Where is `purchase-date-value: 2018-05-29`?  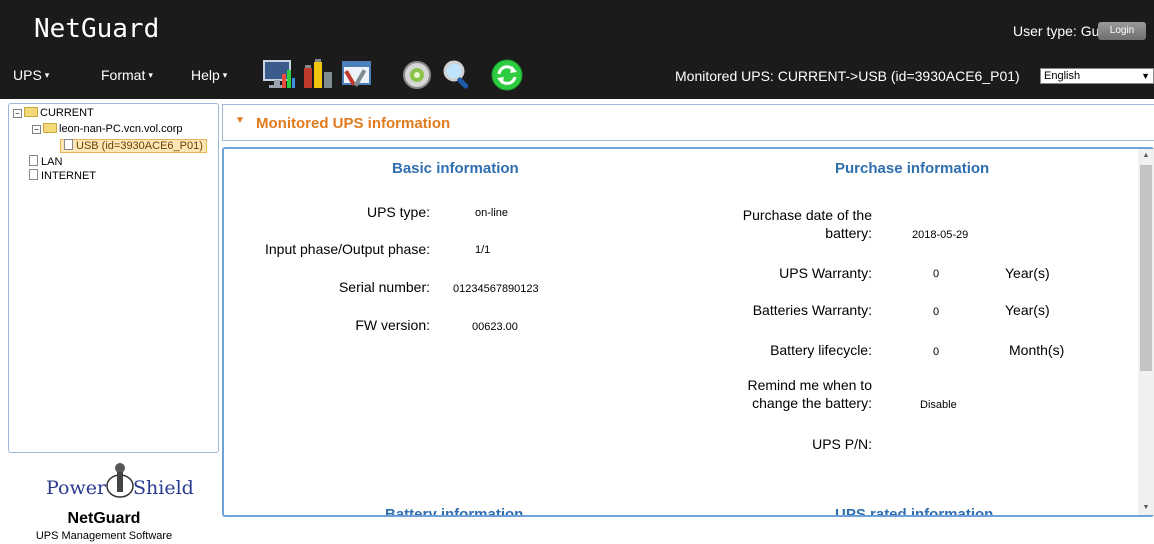 purchase-date-value: 2018-05-29 is located at coordinates (940, 235).